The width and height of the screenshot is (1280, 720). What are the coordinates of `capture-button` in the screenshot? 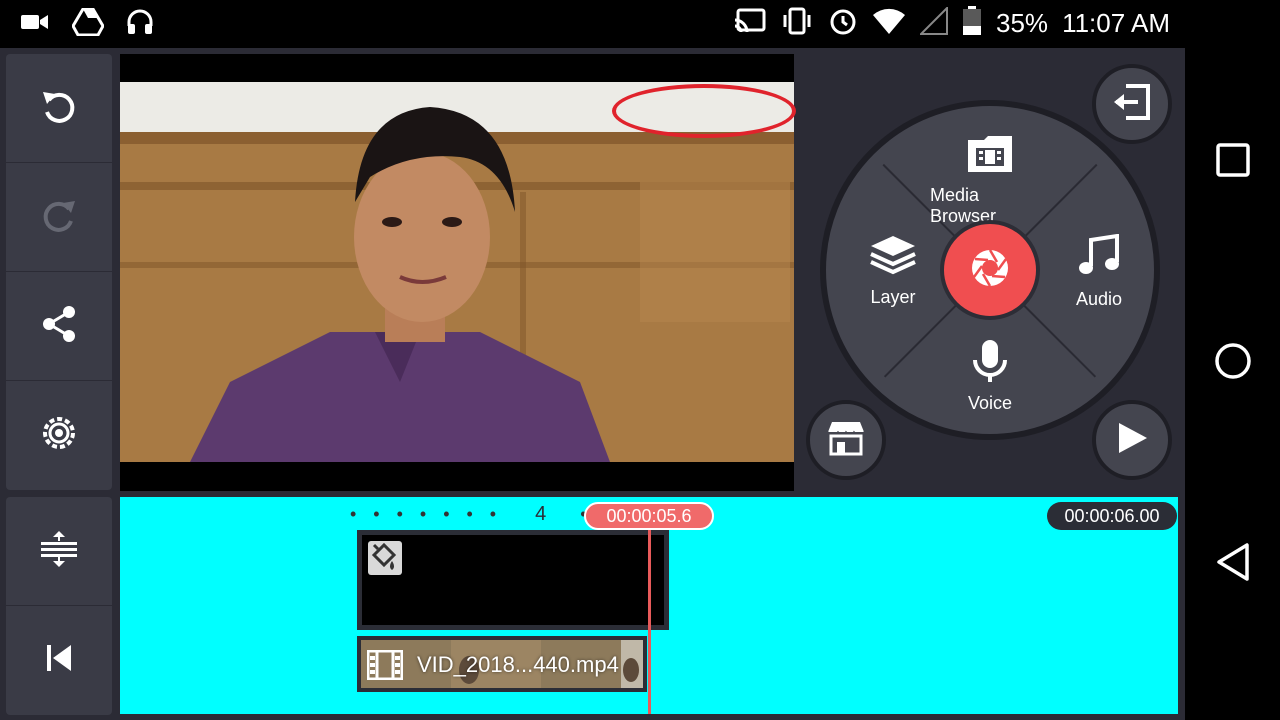 It's located at (990, 270).